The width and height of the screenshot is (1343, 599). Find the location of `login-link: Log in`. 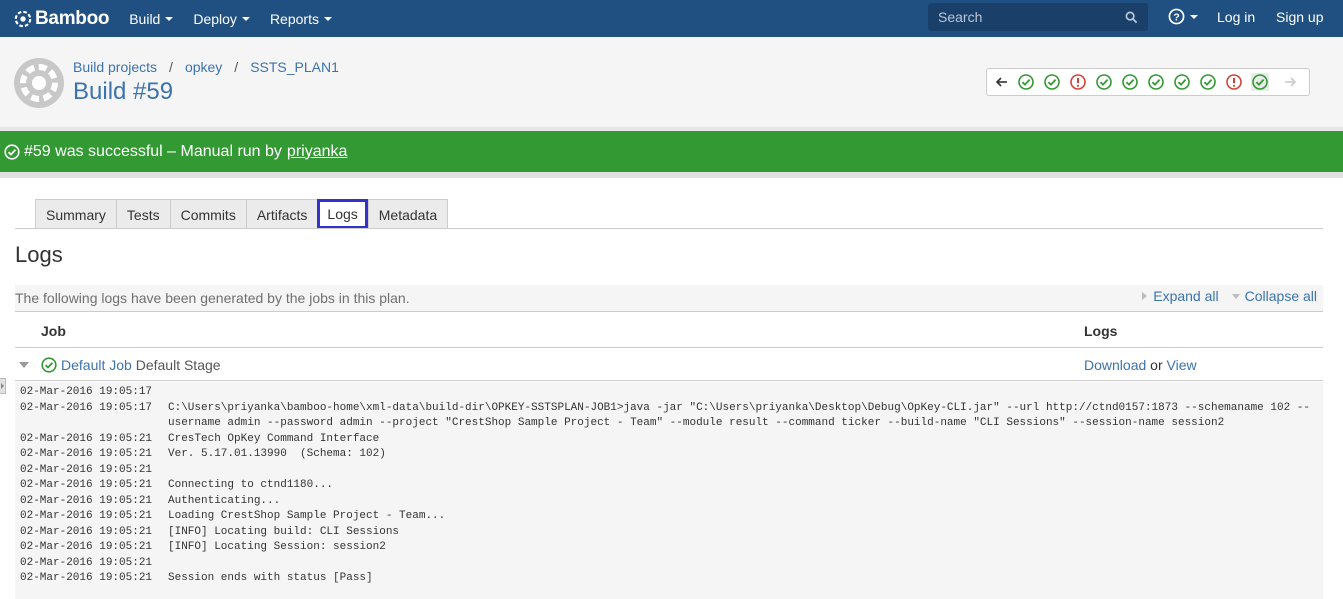

login-link: Log in is located at coordinates (1236, 17).